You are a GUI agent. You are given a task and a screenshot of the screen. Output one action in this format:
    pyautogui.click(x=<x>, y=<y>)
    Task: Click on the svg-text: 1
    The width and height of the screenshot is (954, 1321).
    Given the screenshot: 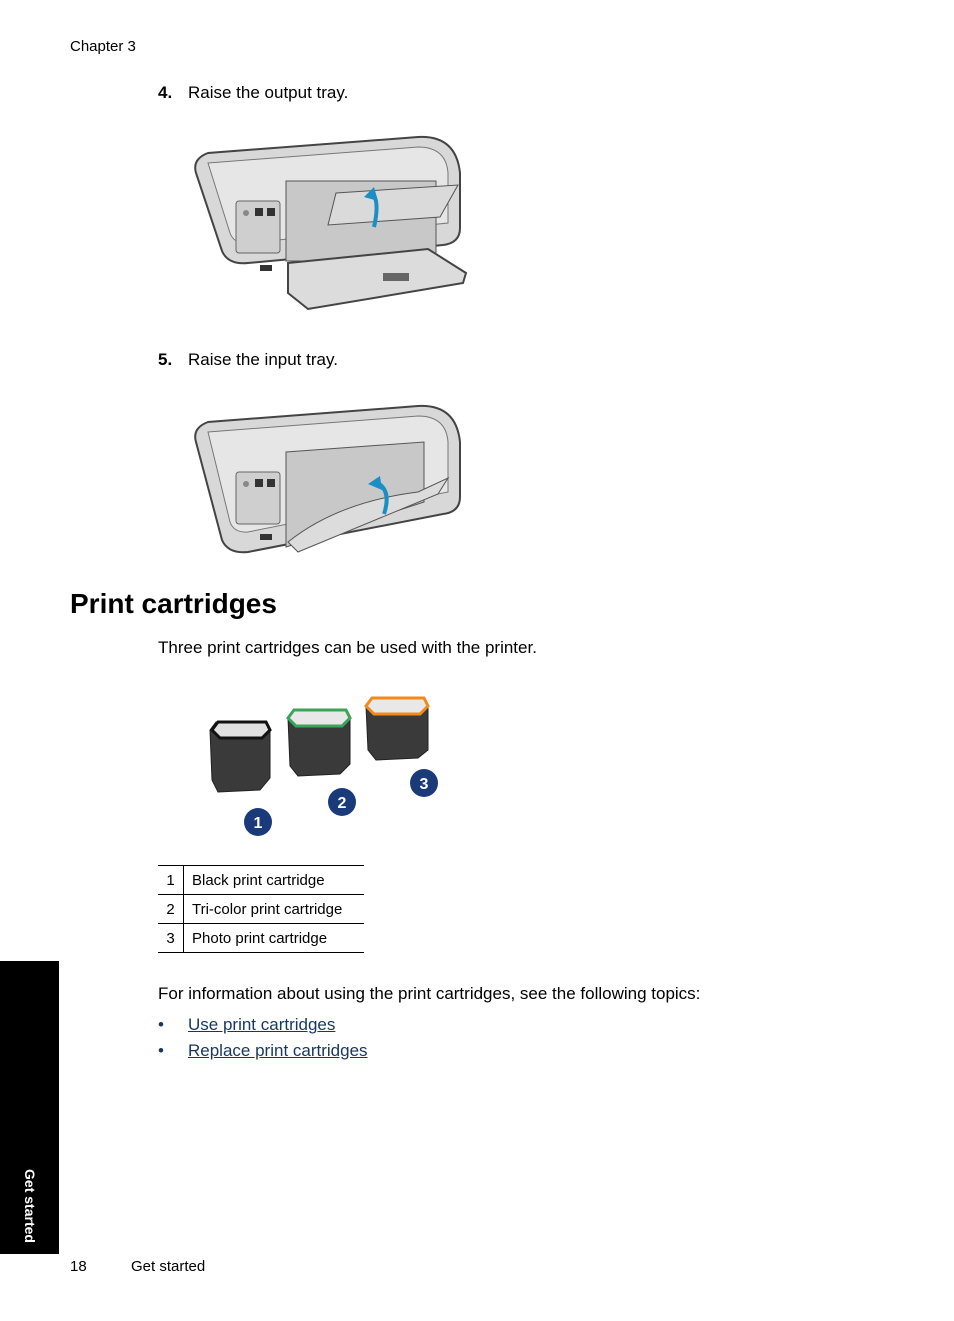 What is the action you would take?
    pyautogui.click(x=258, y=823)
    